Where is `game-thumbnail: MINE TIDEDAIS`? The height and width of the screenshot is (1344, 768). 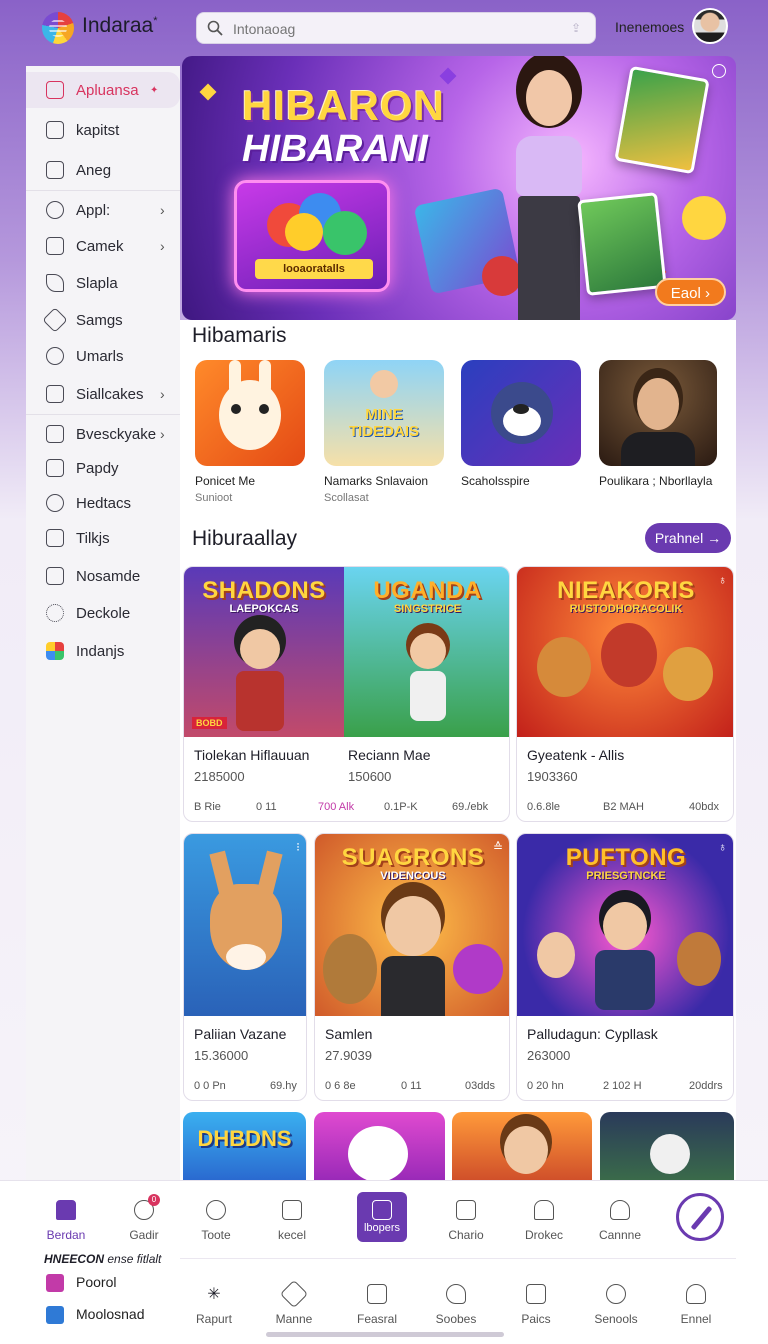
game-thumbnail: MINE TIDEDAIS is located at coordinates (384, 413).